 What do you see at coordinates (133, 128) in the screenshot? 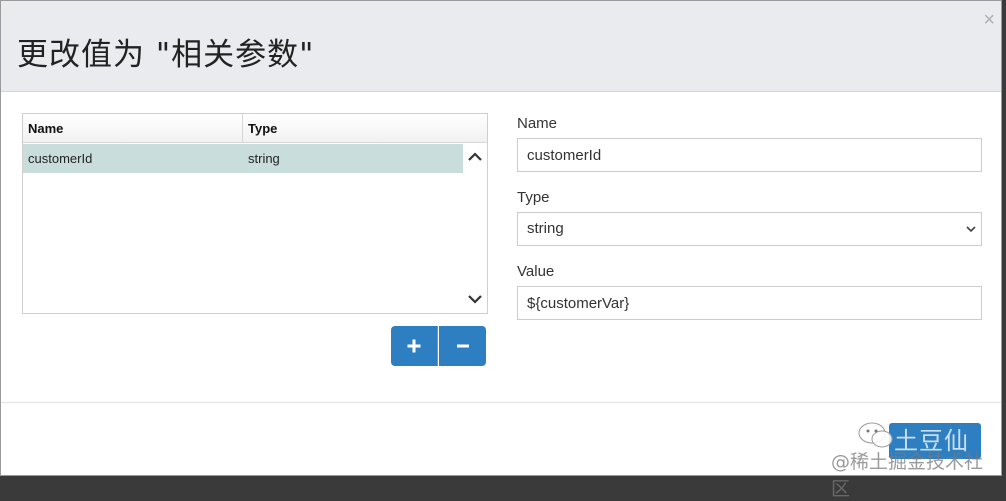
I see `column-header-name: Name` at bounding box center [133, 128].